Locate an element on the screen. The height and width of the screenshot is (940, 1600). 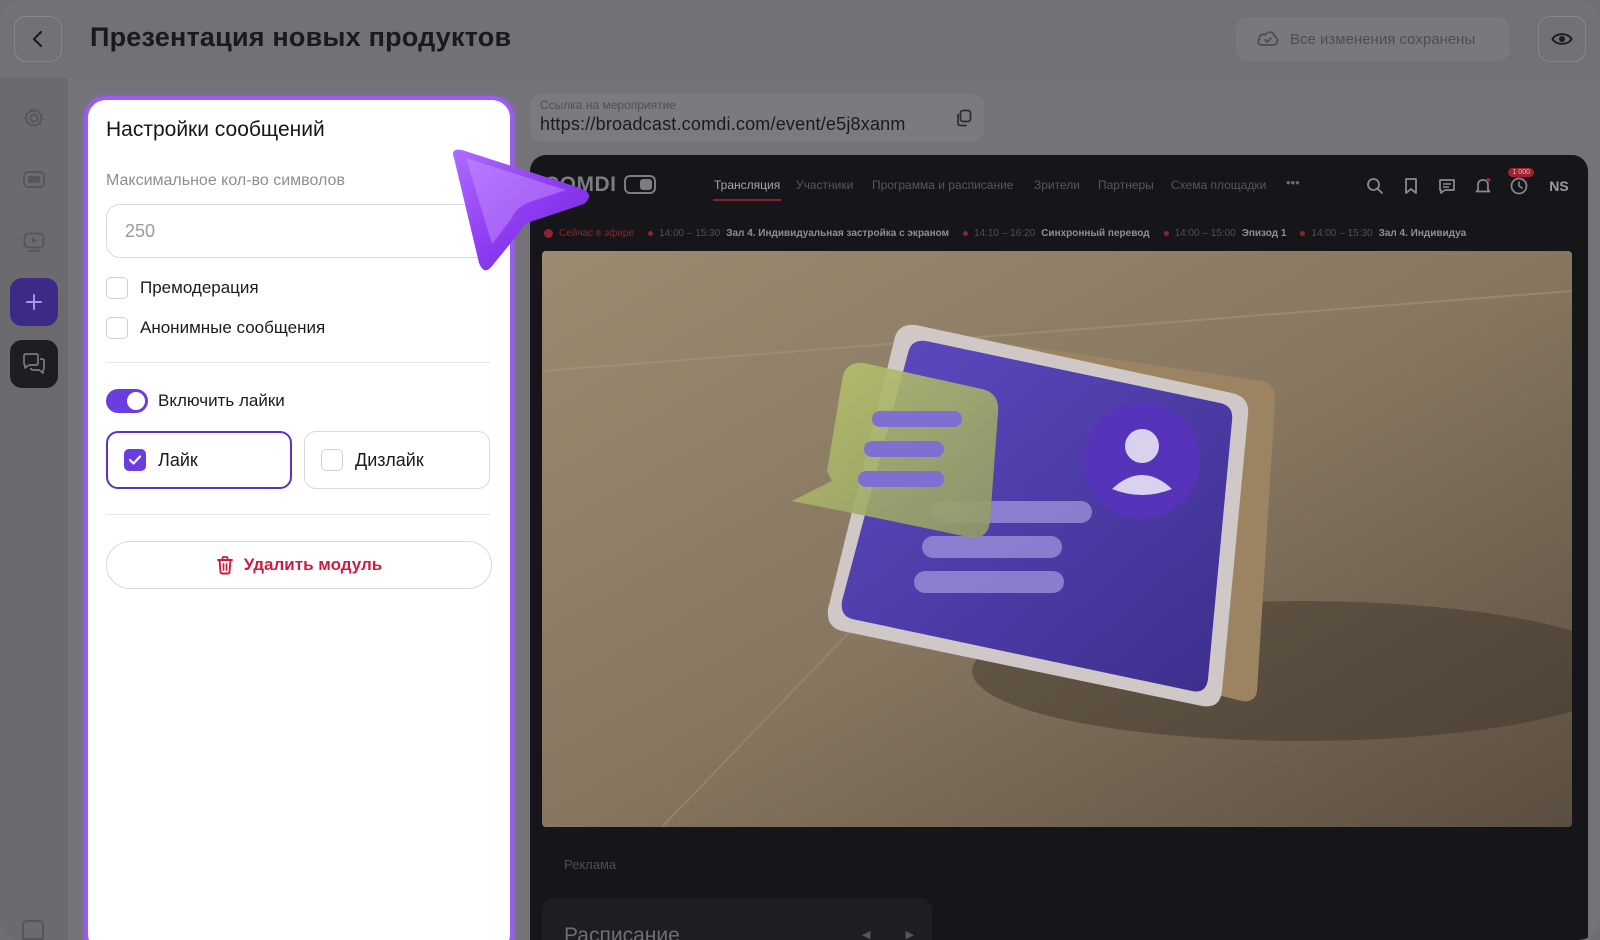
eye-icon is located at coordinates (1562, 39).